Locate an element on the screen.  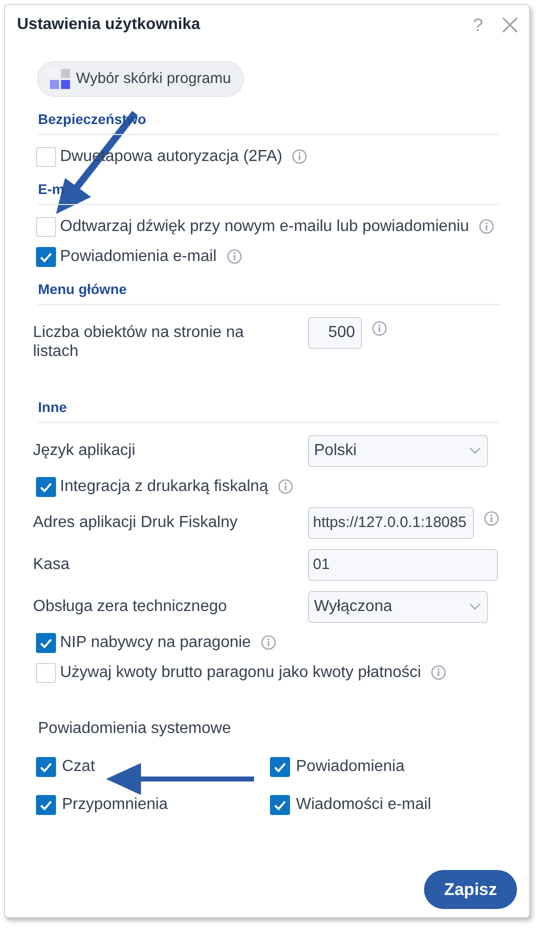
checkbox-label: Integracja z drukarką fiskalną is located at coordinates (164, 487).